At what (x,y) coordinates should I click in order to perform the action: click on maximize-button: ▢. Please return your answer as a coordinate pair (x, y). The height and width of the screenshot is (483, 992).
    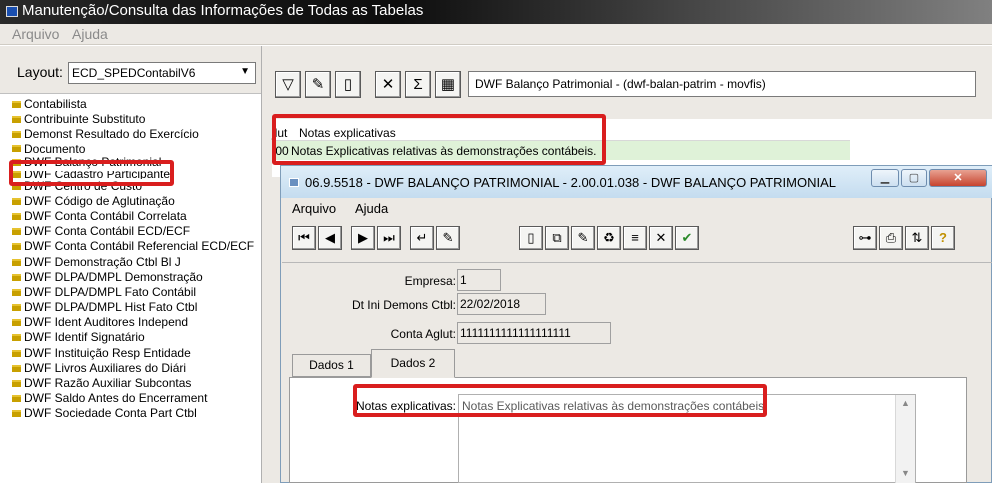
    Looking at the image, I should click on (914, 178).